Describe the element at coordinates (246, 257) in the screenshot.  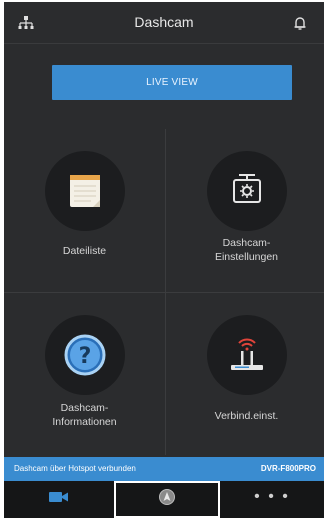
I see `tile-label-line: Einstellungen` at that location.